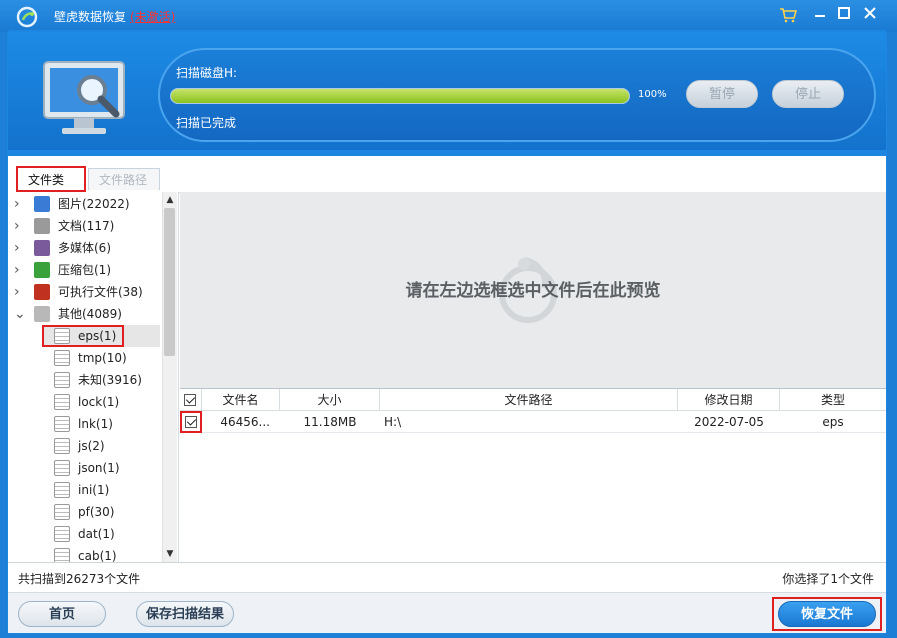 This screenshot has width=897, height=638. Describe the element at coordinates (170, 554) in the screenshot. I see `scroll-down-arrow-icon: ▼` at that location.